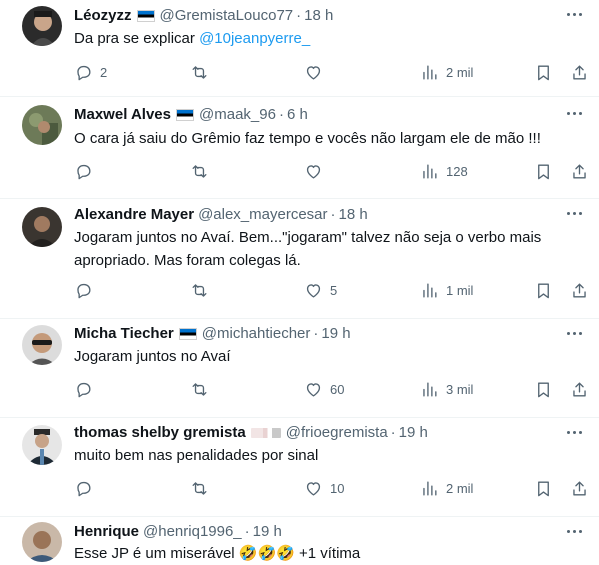  I want to click on author-handle: @GremistaLouco77, so click(227, 16).